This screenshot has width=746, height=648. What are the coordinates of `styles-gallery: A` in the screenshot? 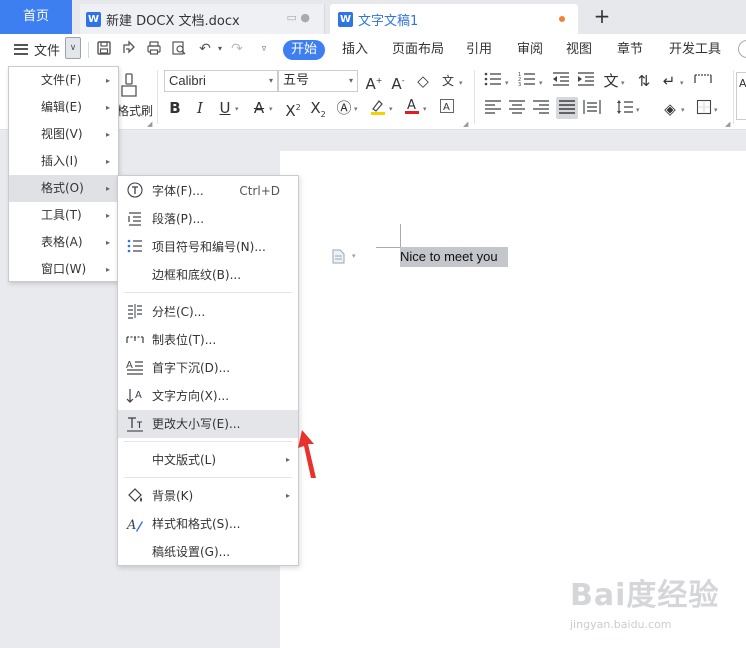 It's located at (741, 96).